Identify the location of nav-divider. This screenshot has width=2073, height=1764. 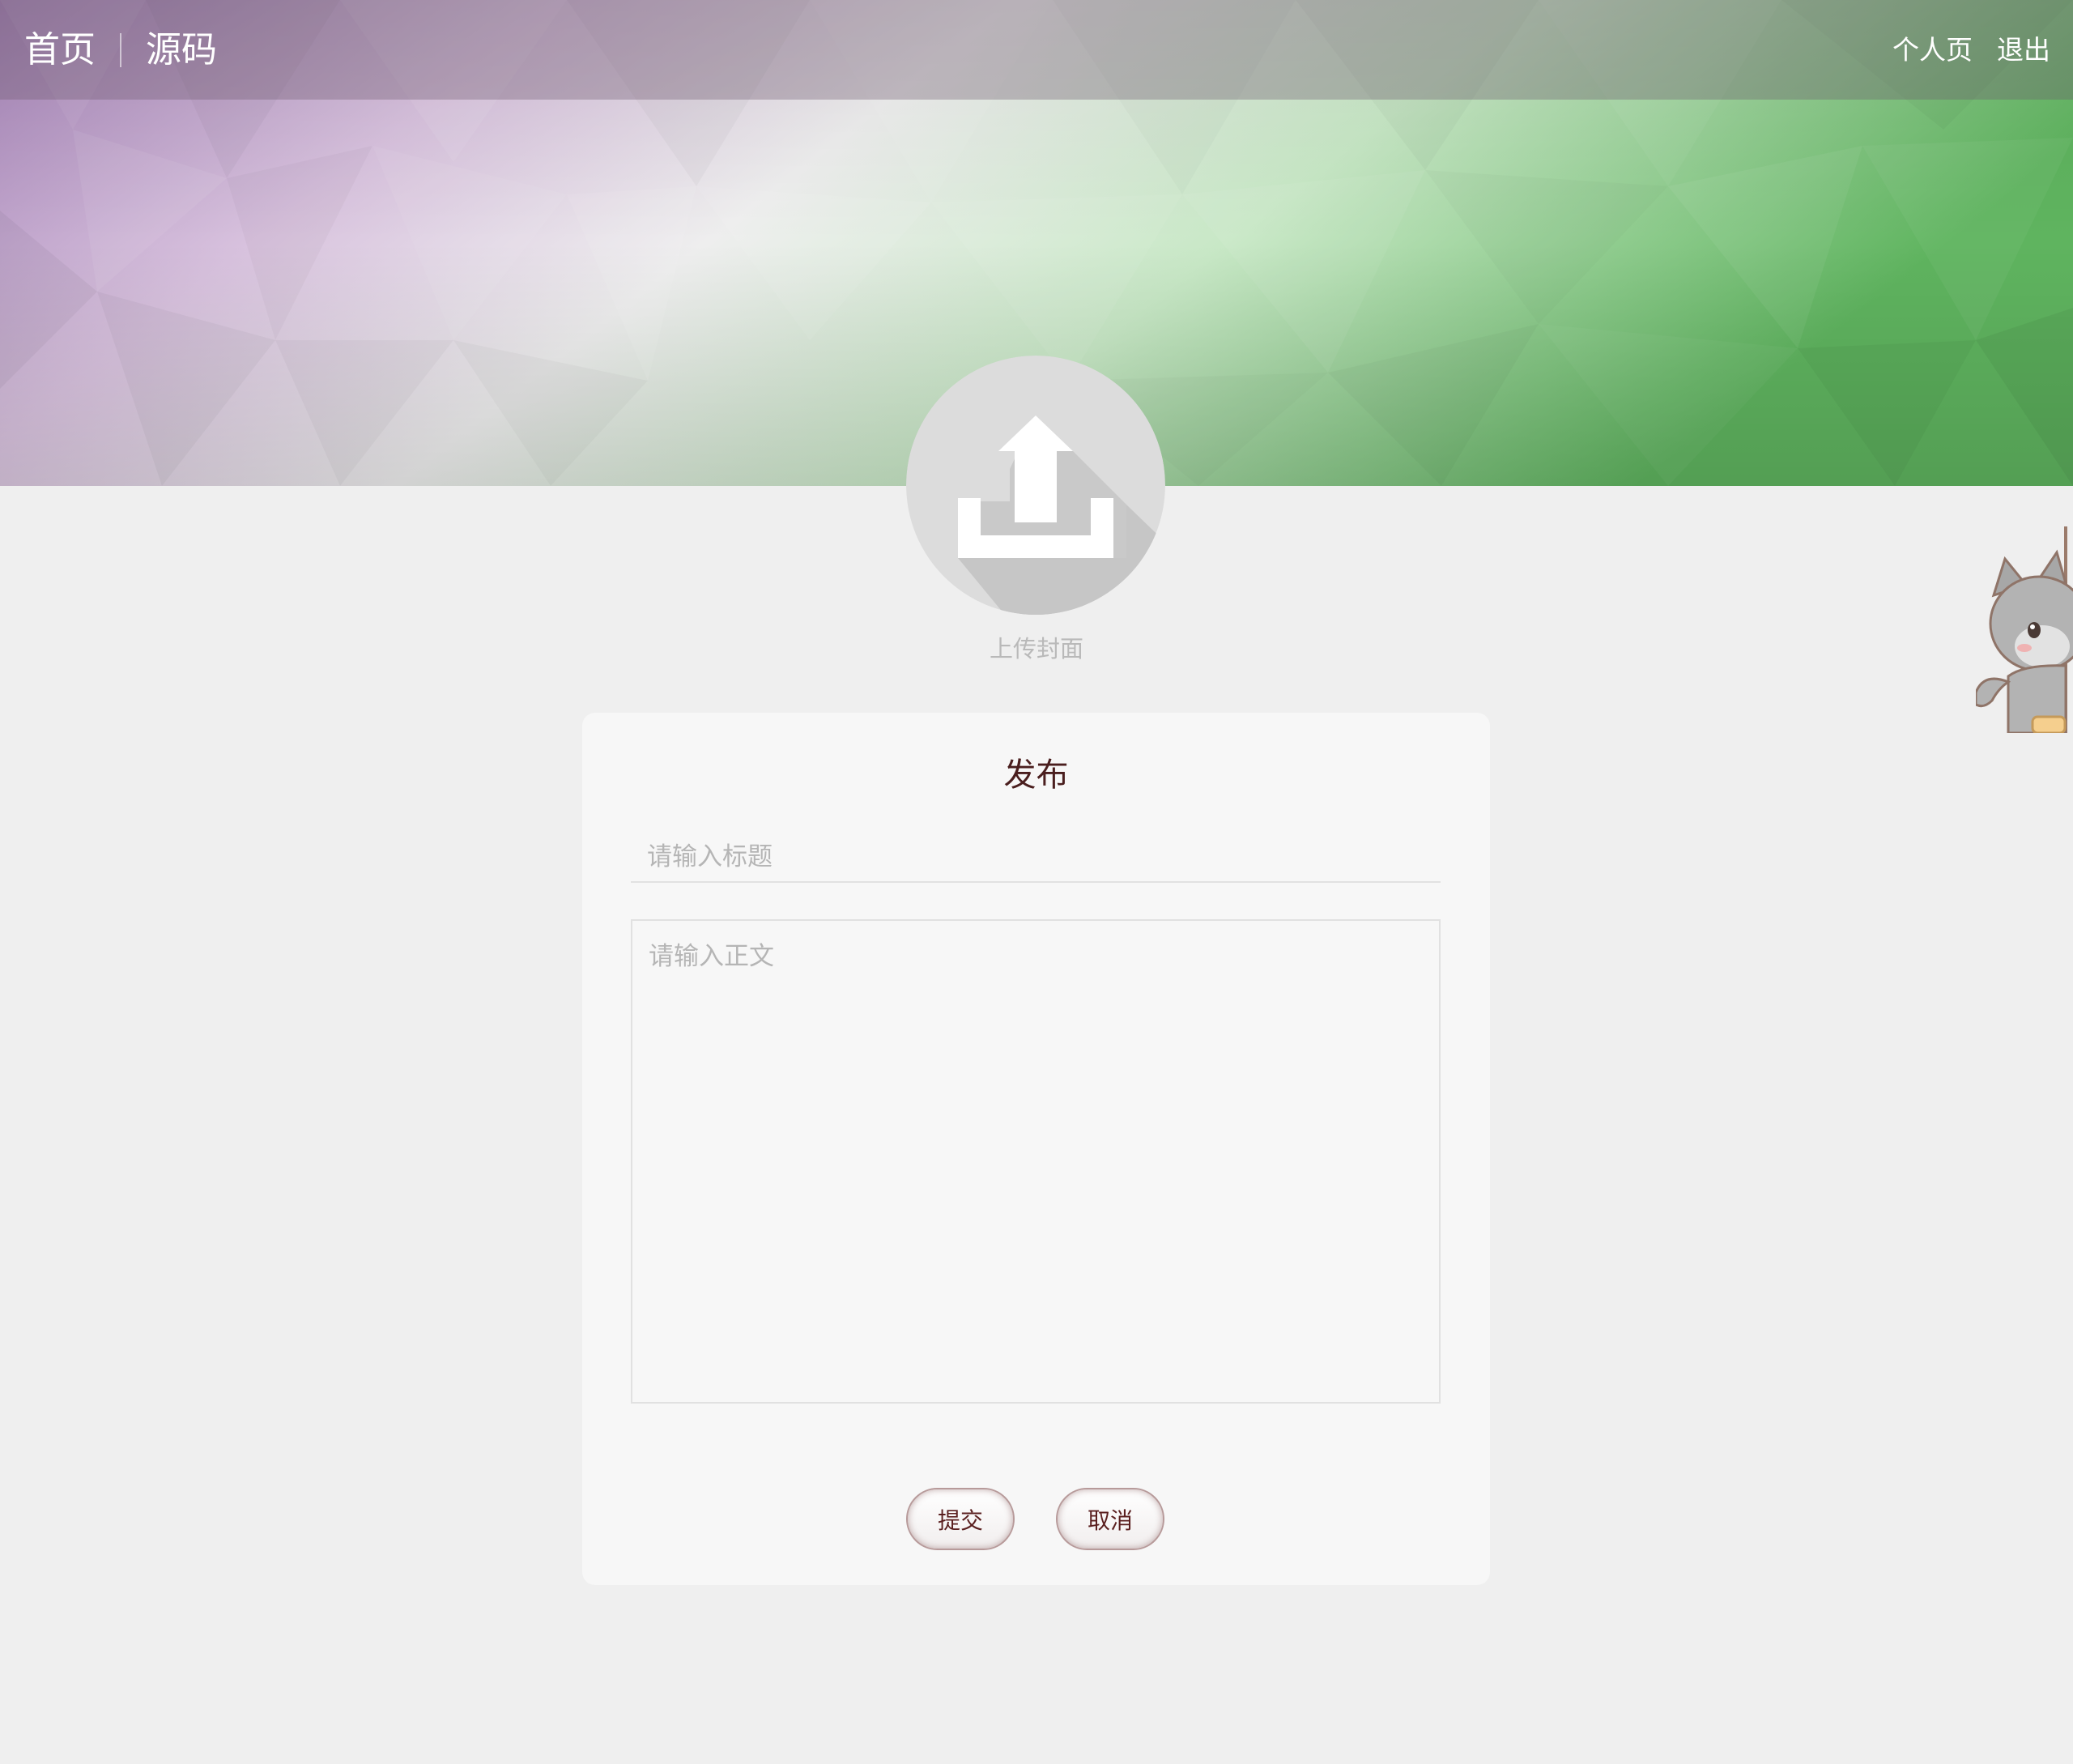
(121, 49).